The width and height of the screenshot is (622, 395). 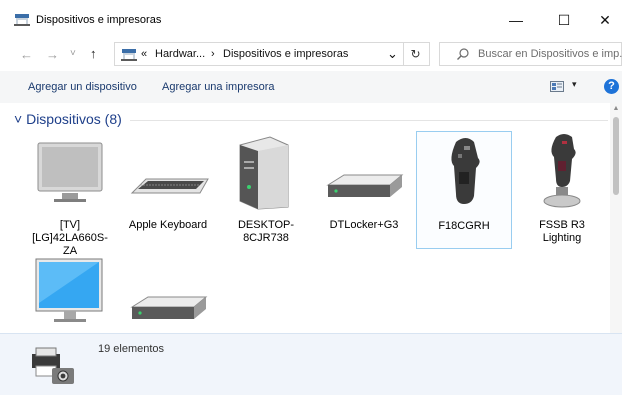 What do you see at coordinates (22, 20) in the screenshot?
I see `devices-printers-app-icon` at bounding box center [22, 20].